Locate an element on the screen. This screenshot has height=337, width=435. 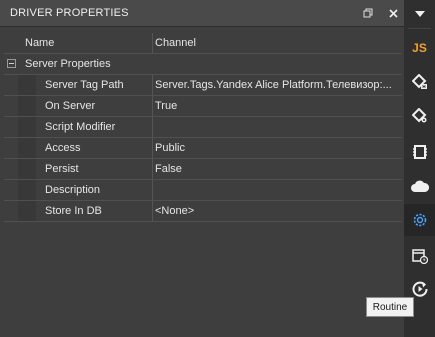
property-value: False is located at coordinates (277, 169).